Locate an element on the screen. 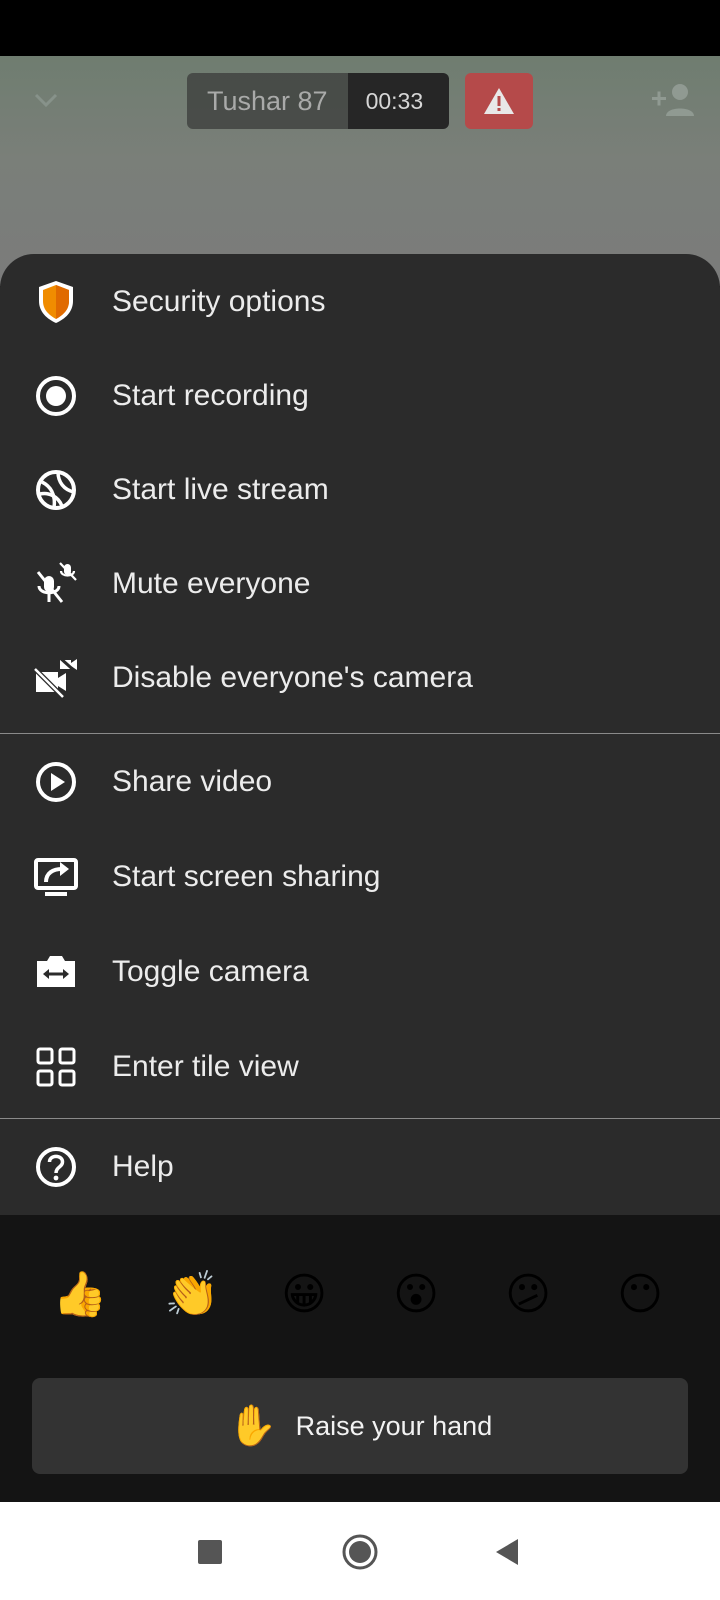 The width and height of the screenshot is (720, 1600). raise-hand-button: ✋ Raise your hand is located at coordinates (360, 1426).